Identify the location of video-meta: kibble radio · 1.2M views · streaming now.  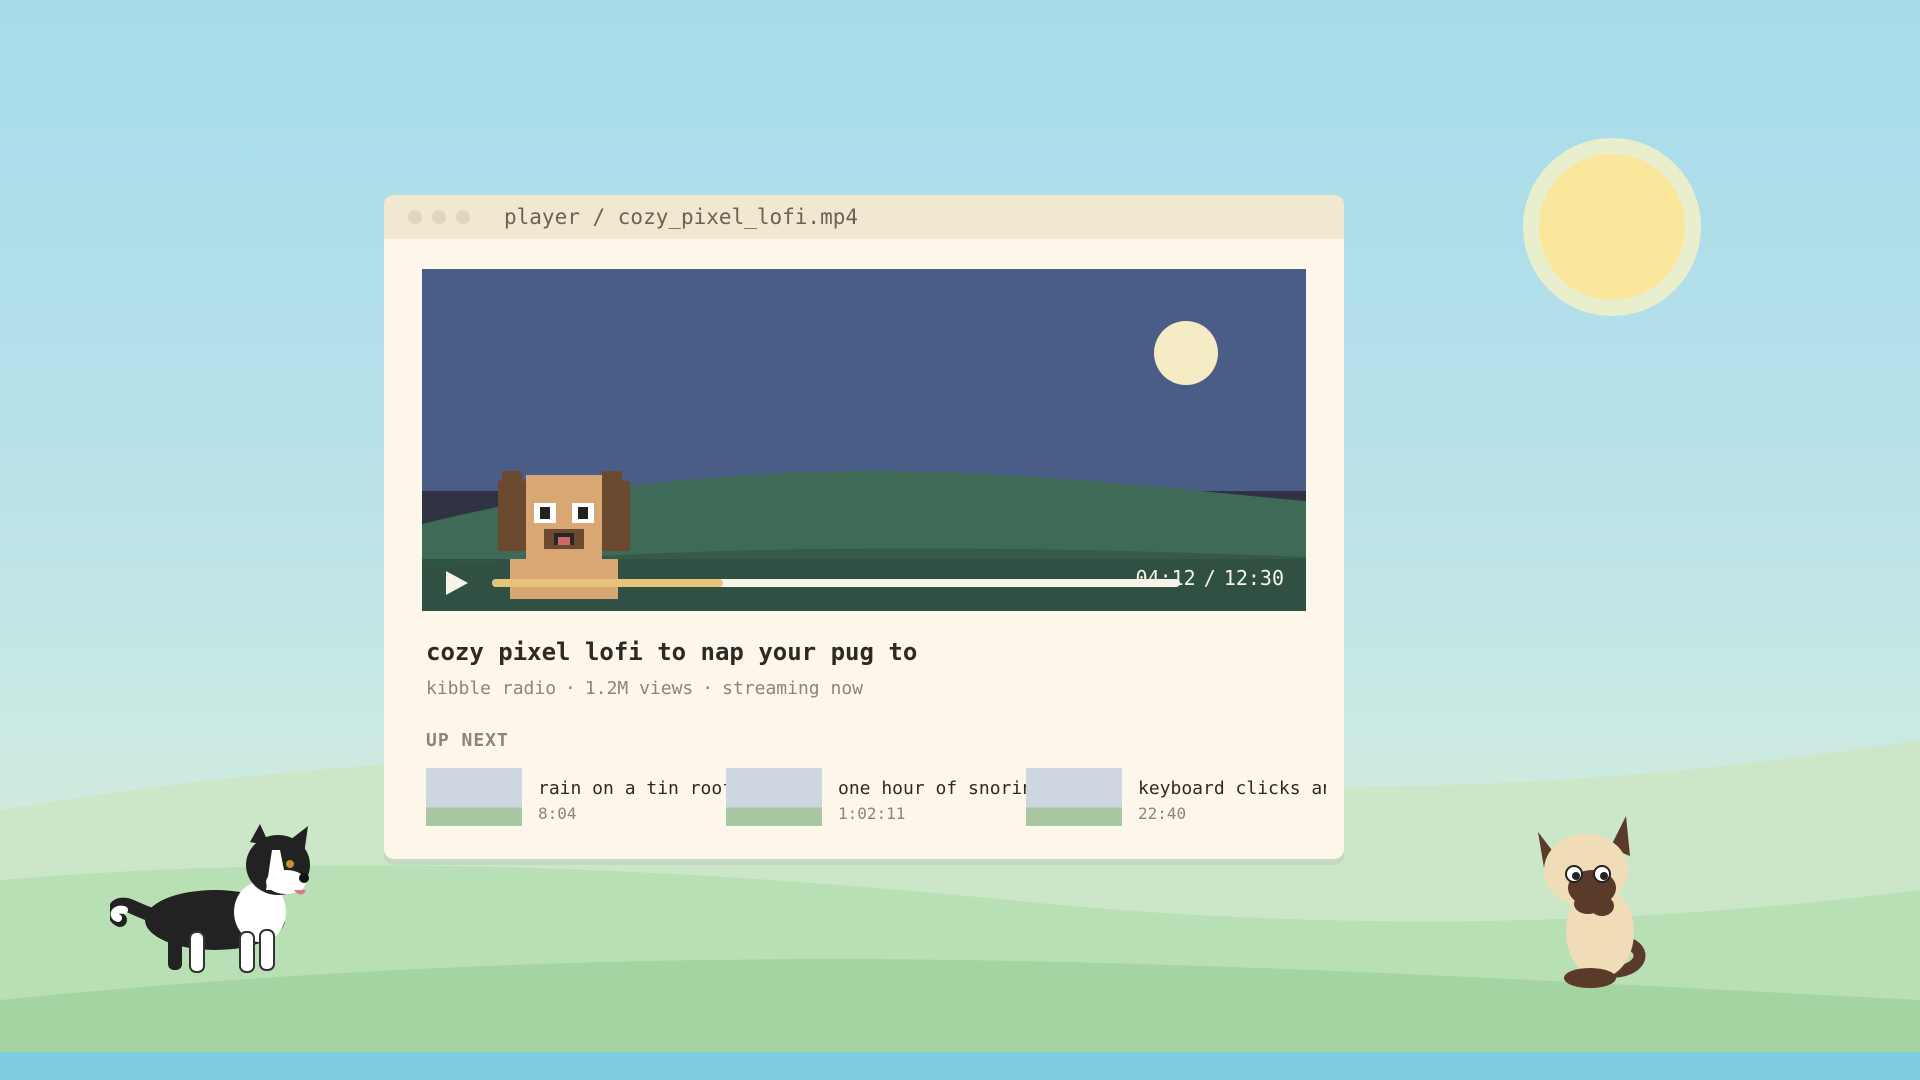
(671, 688).